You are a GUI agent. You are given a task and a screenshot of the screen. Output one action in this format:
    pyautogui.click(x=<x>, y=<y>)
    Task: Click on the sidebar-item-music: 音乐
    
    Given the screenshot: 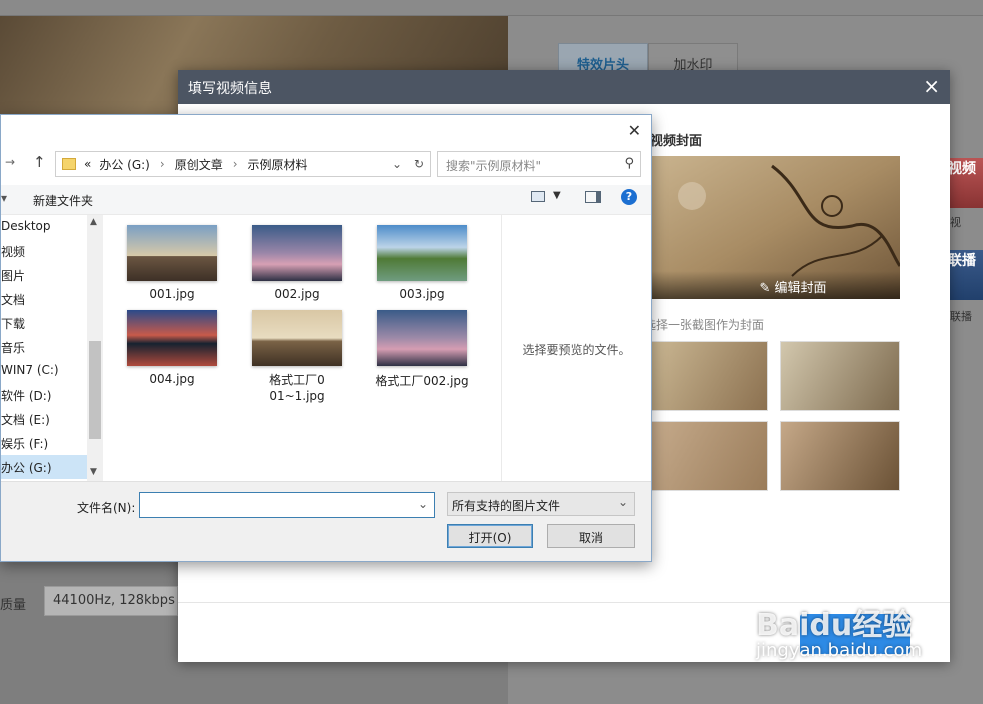 What is the action you would take?
    pyautogui.click(x=44, y=347)
    